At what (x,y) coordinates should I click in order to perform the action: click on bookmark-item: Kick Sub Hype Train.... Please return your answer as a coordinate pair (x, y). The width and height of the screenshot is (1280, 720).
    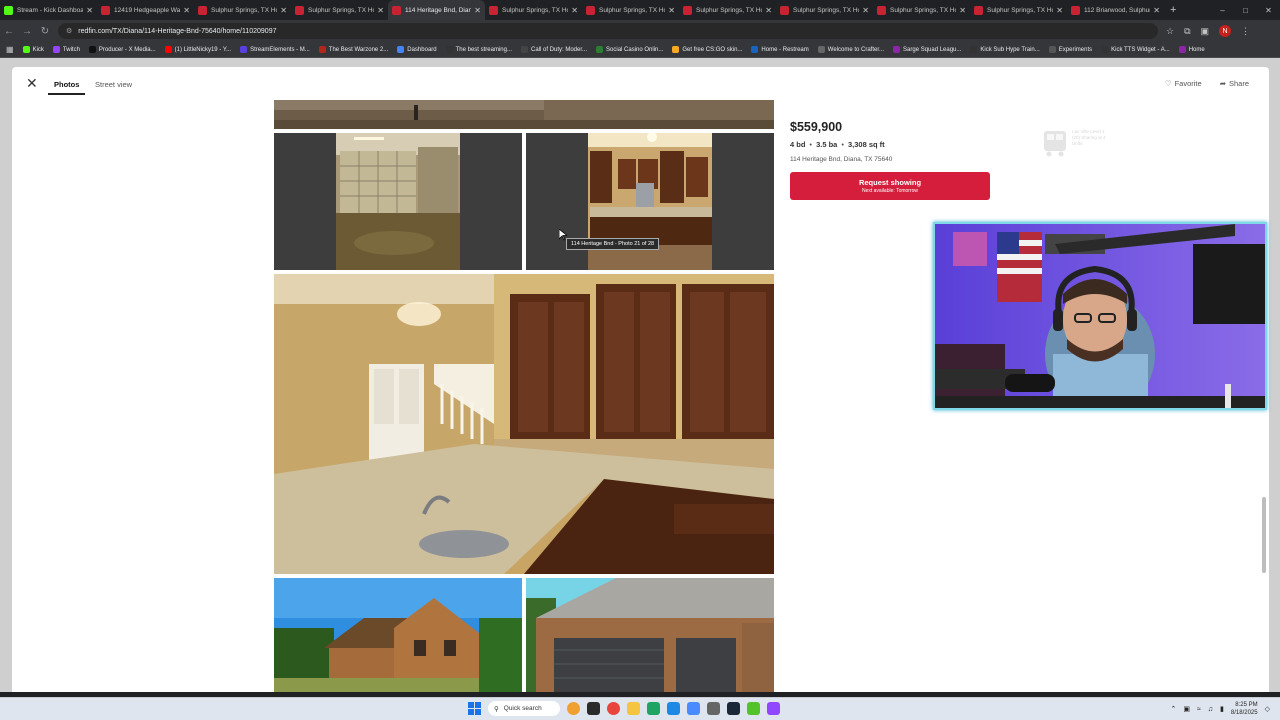
    Looking at the image, I should click on (1005, 49).